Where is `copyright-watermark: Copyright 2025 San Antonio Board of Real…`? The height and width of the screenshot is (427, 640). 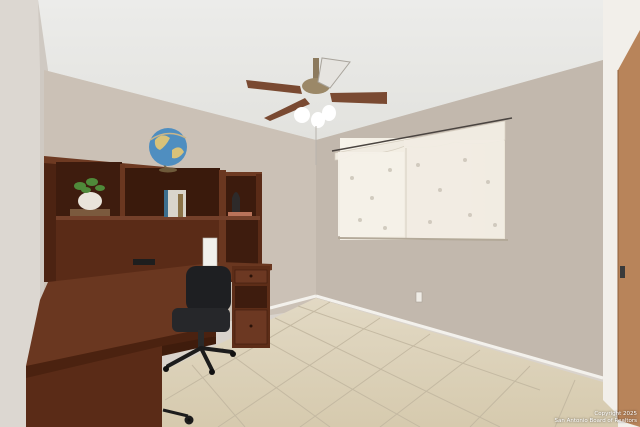
copyright-watermark: Copyright 2025 San Antonio Board of Real… is located at coordinates (596, 418).